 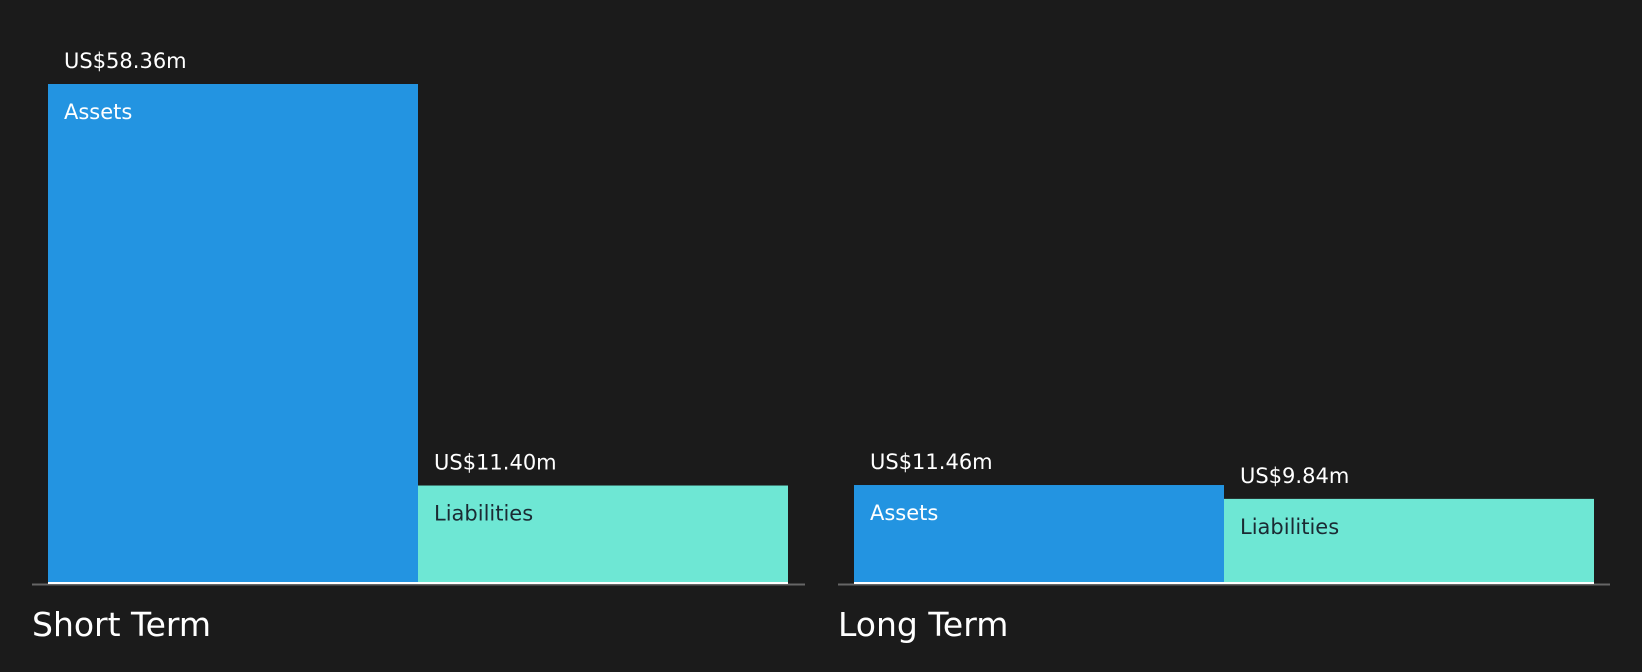 I want to click on value-label-0-1: US$11.40m, so click(x=495, y=463).